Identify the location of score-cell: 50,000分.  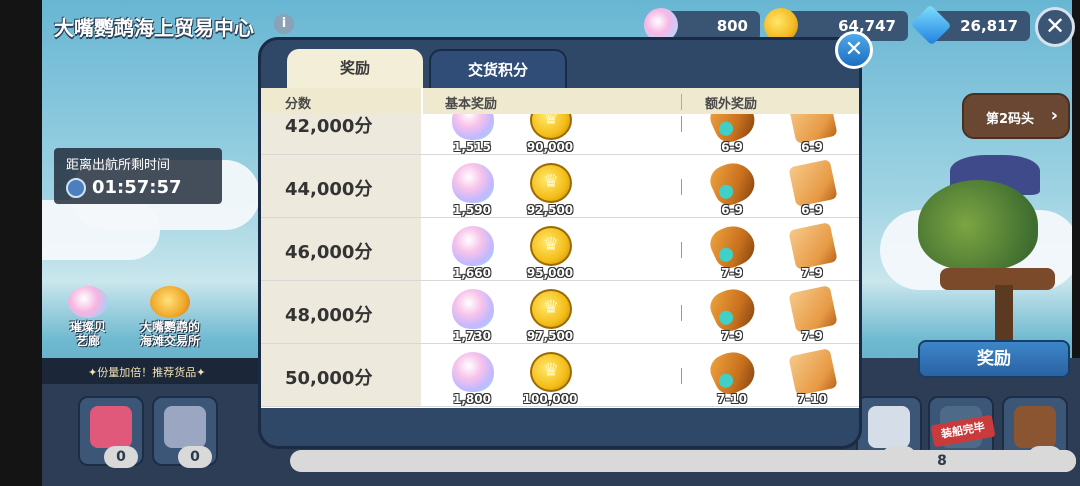
(341, 375).